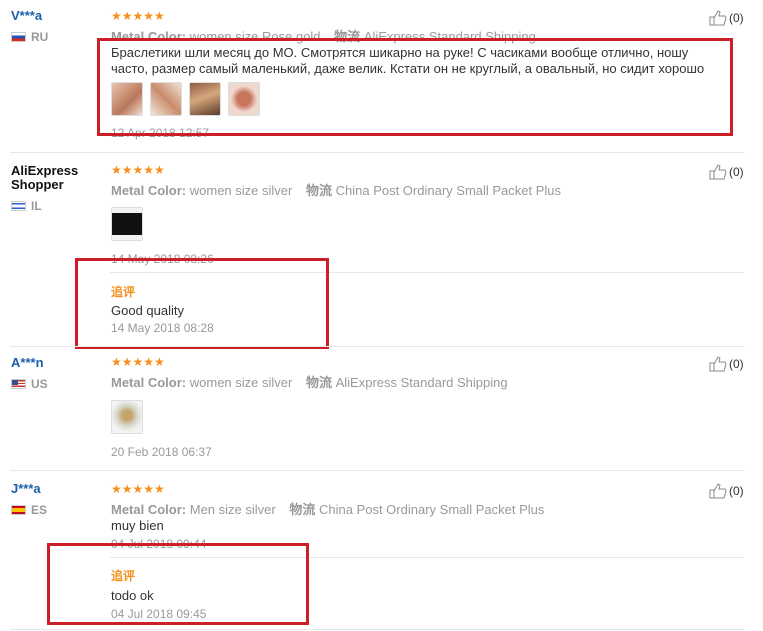 The height and width of the screenshot is (631, 763). I want to click on flag-il-icon, so click(18, 206).